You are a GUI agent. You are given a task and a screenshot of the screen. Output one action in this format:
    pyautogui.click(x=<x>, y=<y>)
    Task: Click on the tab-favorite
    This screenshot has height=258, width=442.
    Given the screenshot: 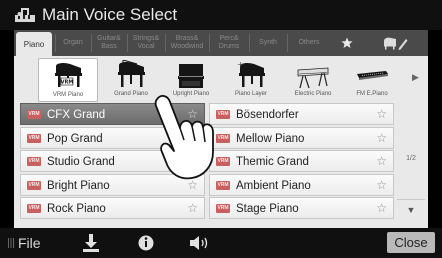 What is the action you would take?
    pyautogui.click(x=347, y=43)
    